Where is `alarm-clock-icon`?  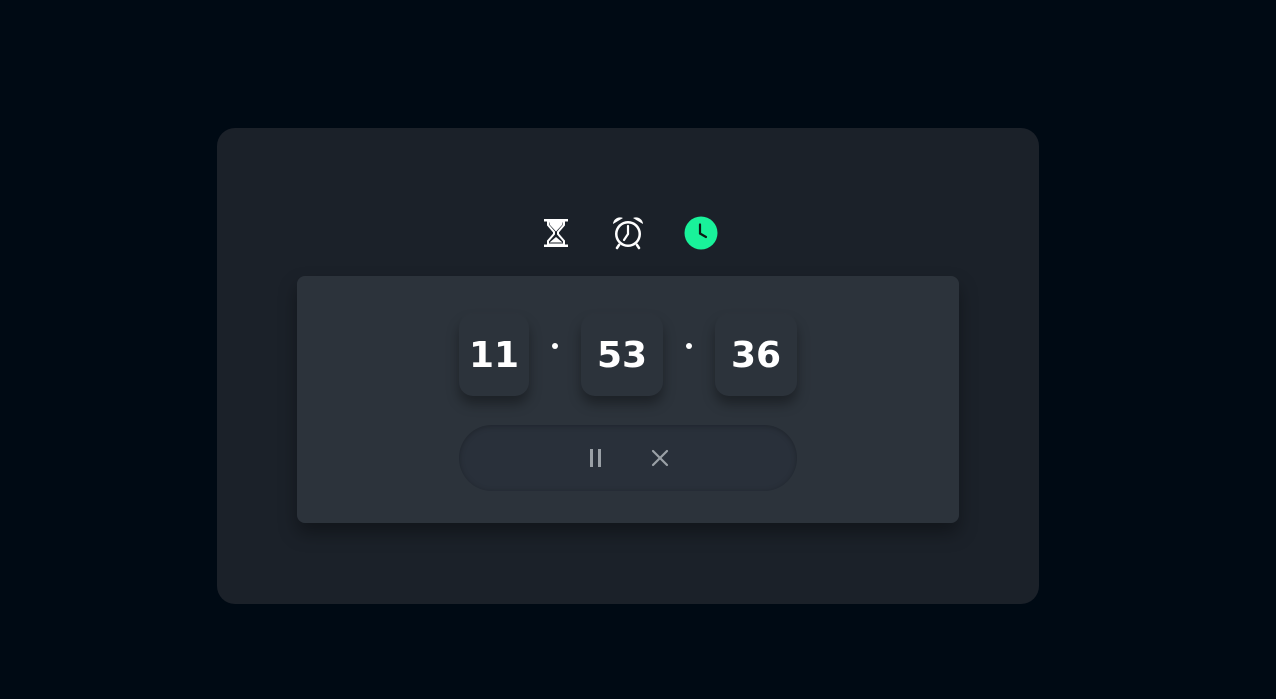 alarm-clock-icon is located at coordinates (628, 233).